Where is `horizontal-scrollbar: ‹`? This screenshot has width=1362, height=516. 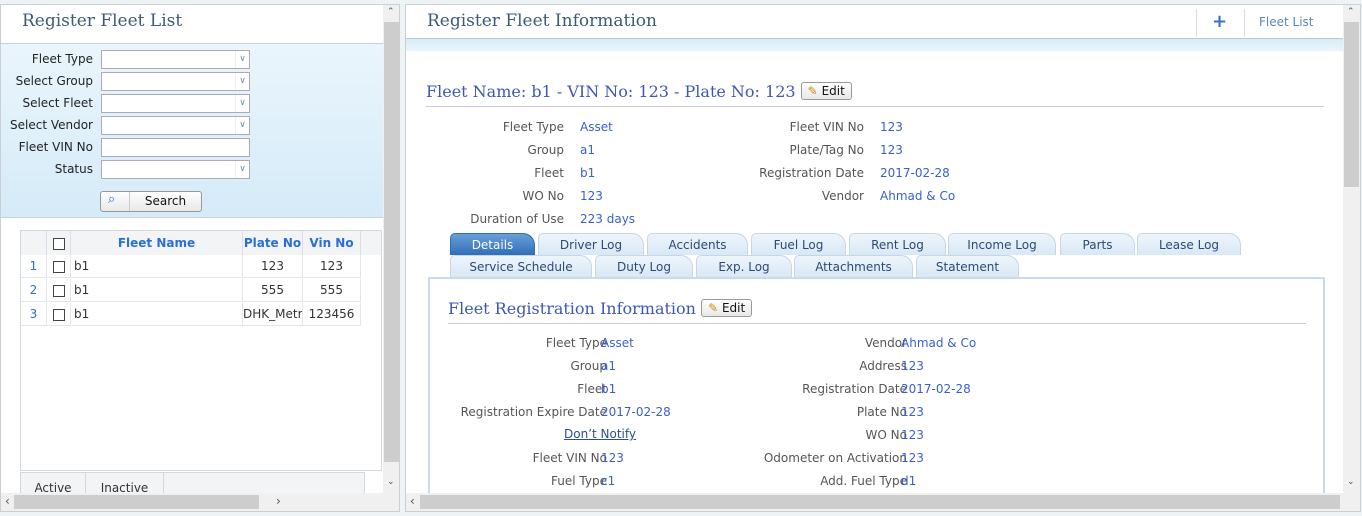
horizontal-scrollbar: ‹ is located at coordinates (883, 502).